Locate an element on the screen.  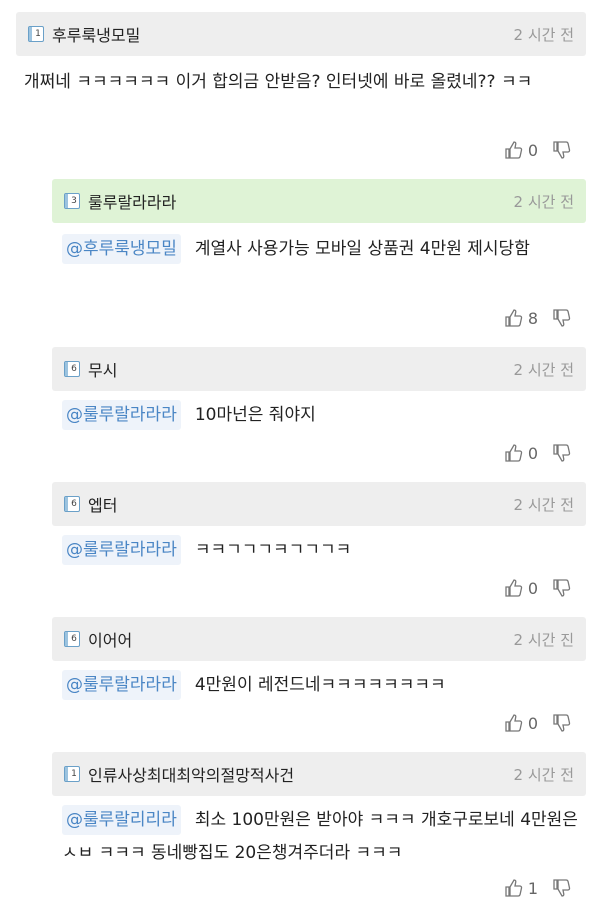
like-count: 8 is located at coordinates (532, 318).